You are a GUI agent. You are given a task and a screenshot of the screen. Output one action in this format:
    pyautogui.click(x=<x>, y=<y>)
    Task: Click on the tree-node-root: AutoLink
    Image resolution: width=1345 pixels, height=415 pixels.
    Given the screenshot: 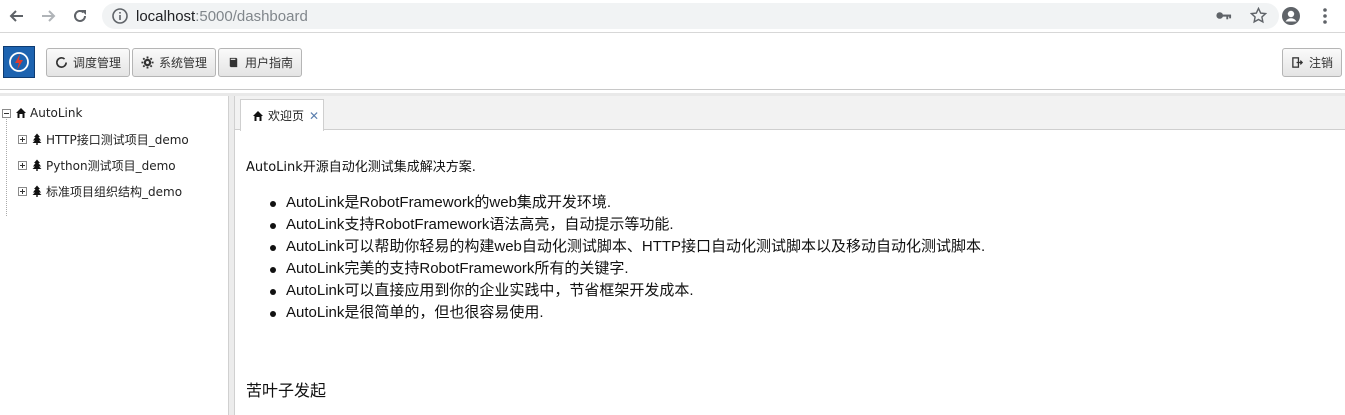 What is the action you would take?
    pyautogui.click(x=42, y=113)
    